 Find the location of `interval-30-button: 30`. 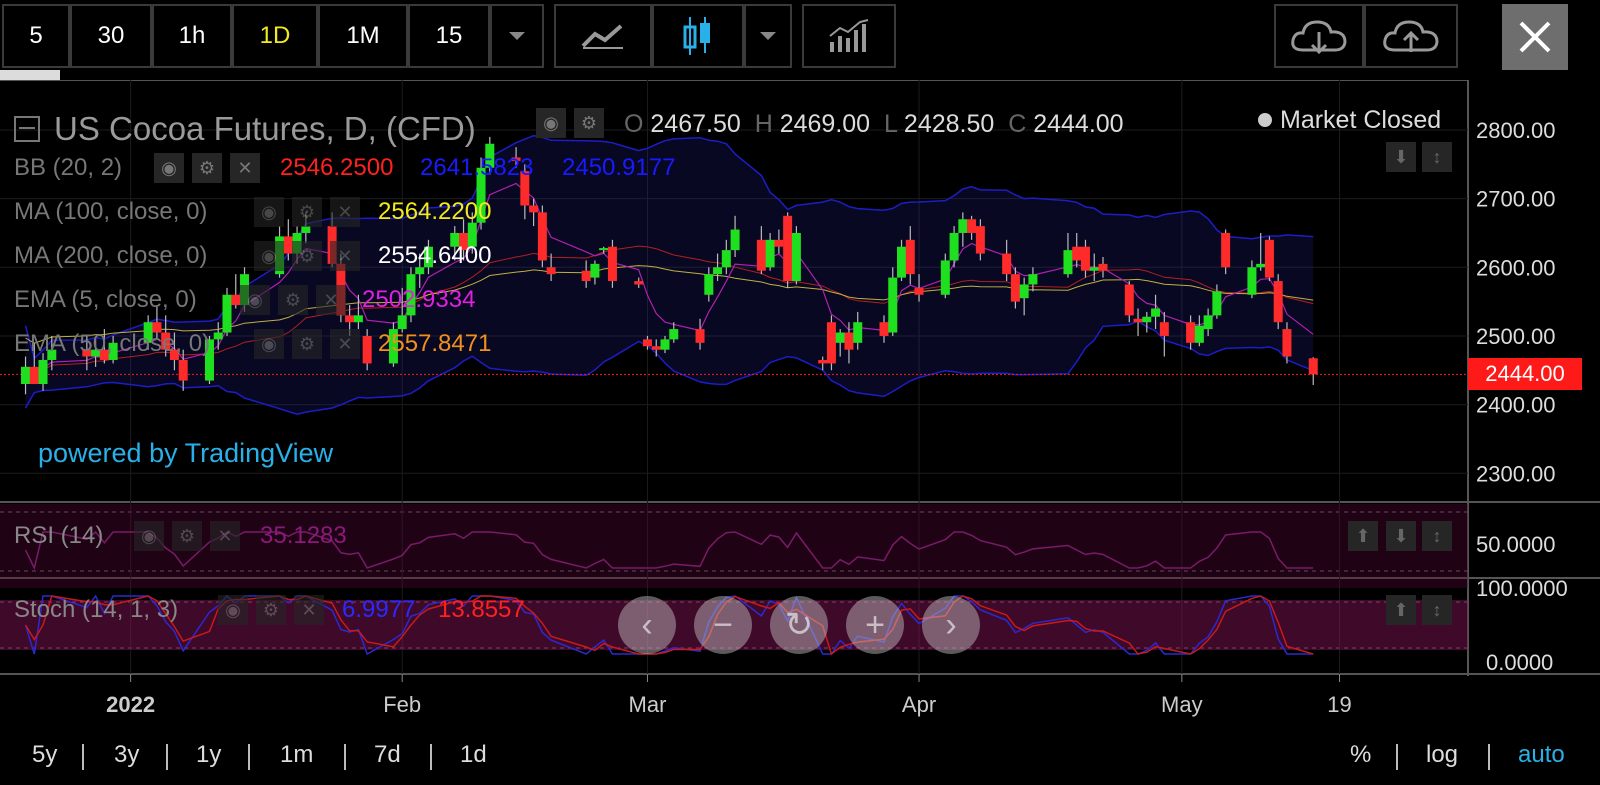

interval-30-button: 30 is located at coordinates (111, 36).